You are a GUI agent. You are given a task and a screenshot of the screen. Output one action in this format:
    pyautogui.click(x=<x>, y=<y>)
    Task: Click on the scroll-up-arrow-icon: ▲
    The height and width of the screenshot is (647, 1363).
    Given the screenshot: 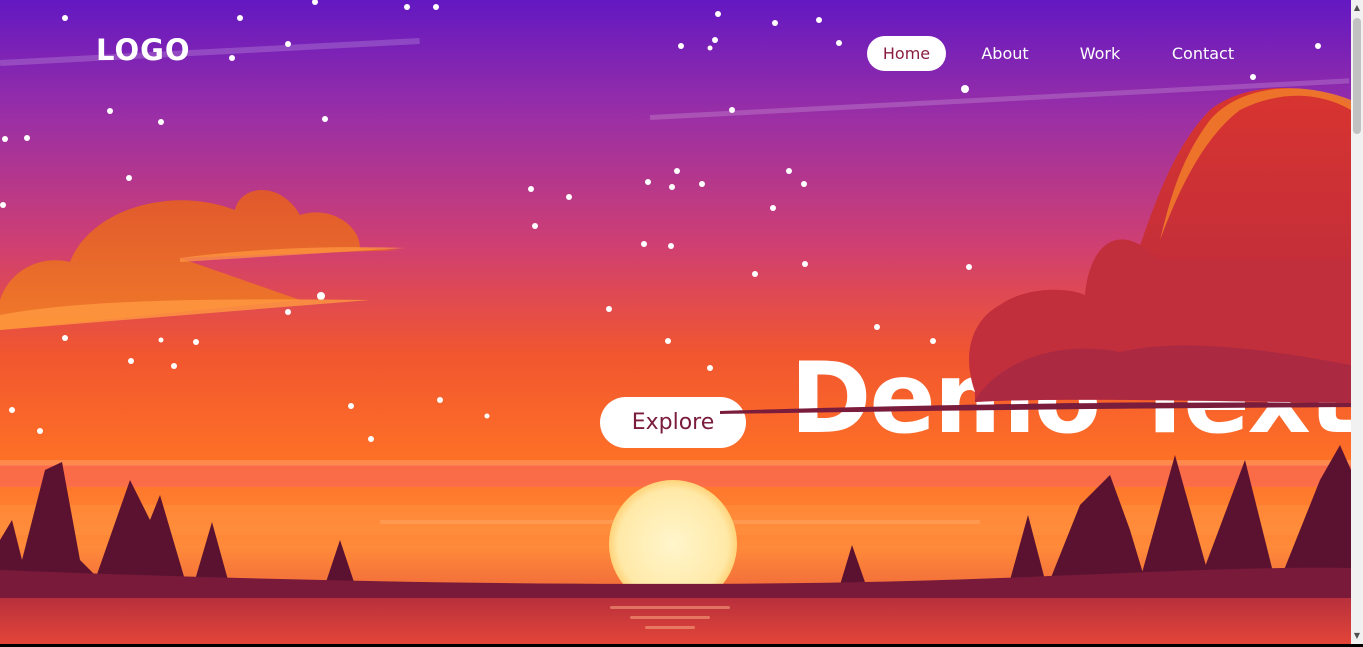 What is the action you would take?
    pyautogui.click(x=1357, y=8)
    